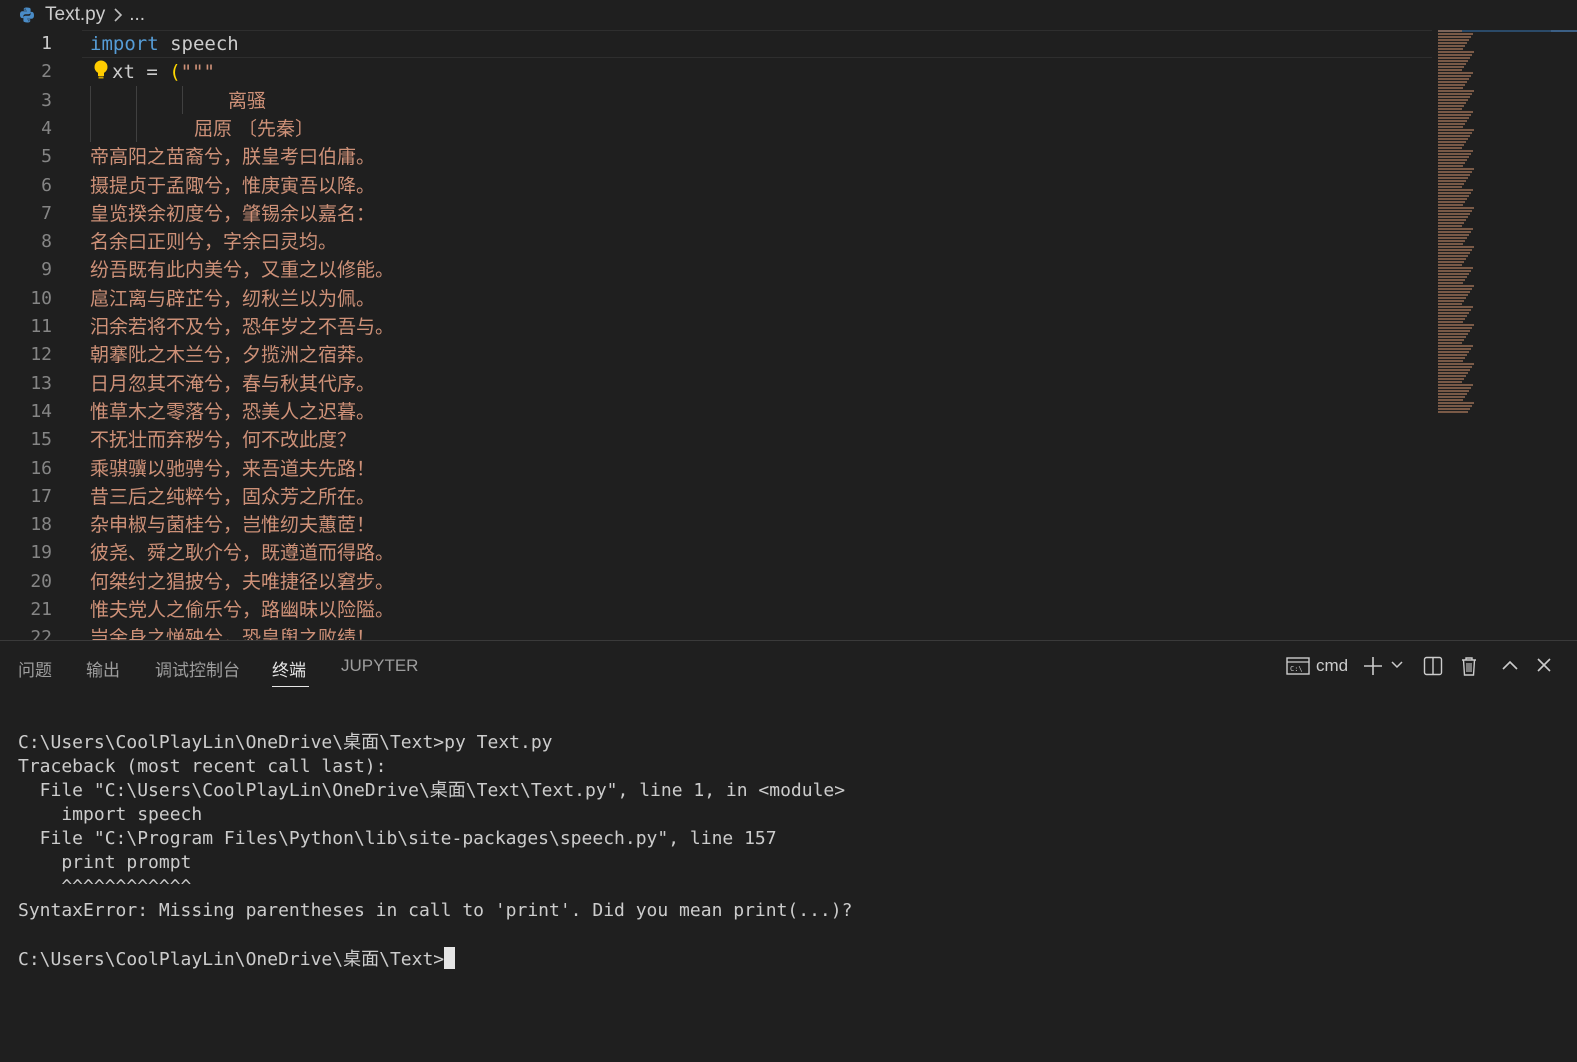 The width and height of the screenshot is (1577, 1062). What do you see at coordinates (715, 299) in the screenshot?
I see `code-line: 10 扈江离与辟芷兮，纫秋兰以为佩。` at bounding box center [715, 299].